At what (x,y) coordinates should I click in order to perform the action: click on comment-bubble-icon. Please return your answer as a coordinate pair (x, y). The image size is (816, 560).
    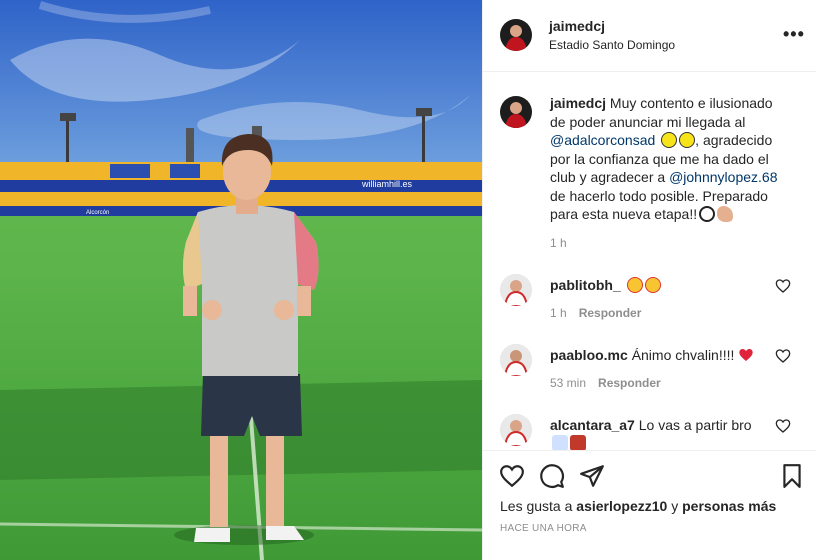
    Looking at the image, I should click on (552, 476).